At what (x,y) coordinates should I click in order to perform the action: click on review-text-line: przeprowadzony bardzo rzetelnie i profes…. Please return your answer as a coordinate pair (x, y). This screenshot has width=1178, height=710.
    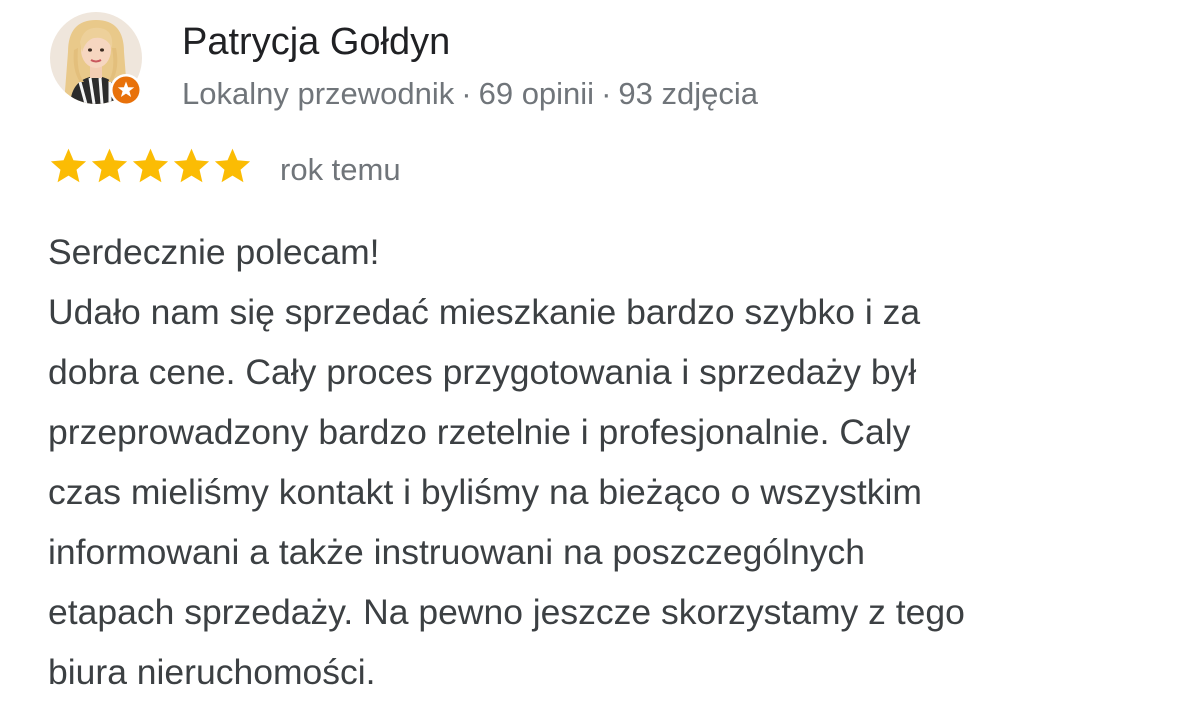
    Looking at the image, I should click on (479, 432).